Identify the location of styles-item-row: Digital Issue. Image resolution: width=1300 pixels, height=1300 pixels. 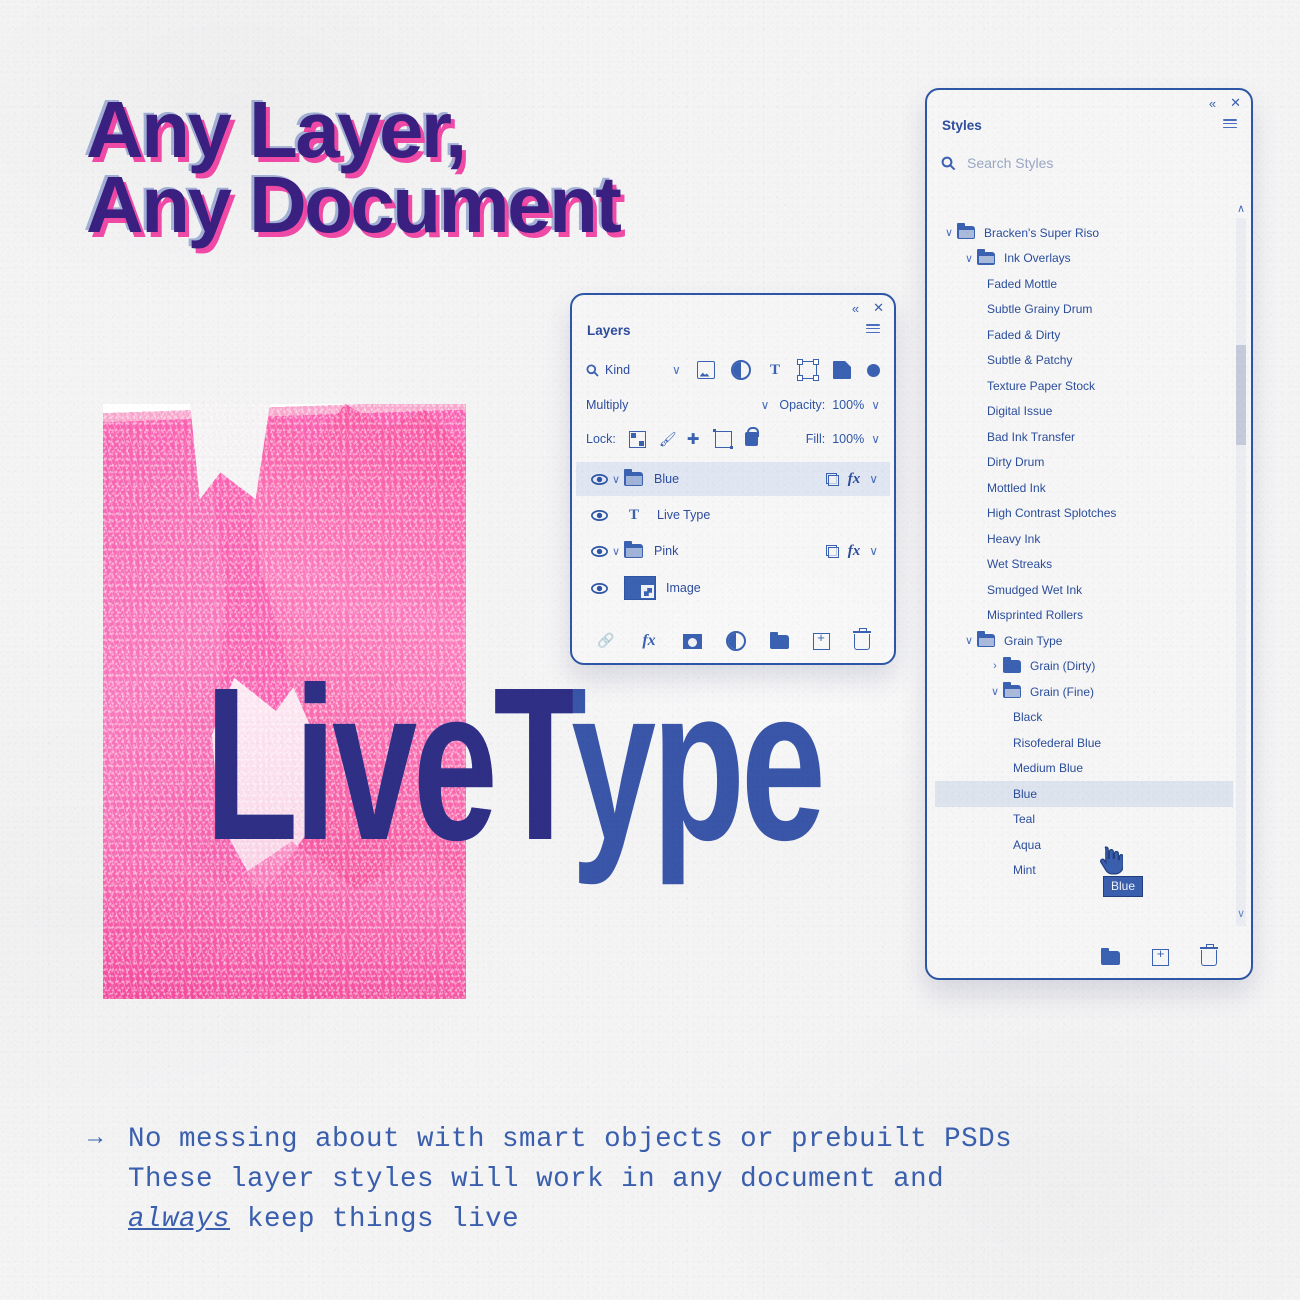
(1084, 412).